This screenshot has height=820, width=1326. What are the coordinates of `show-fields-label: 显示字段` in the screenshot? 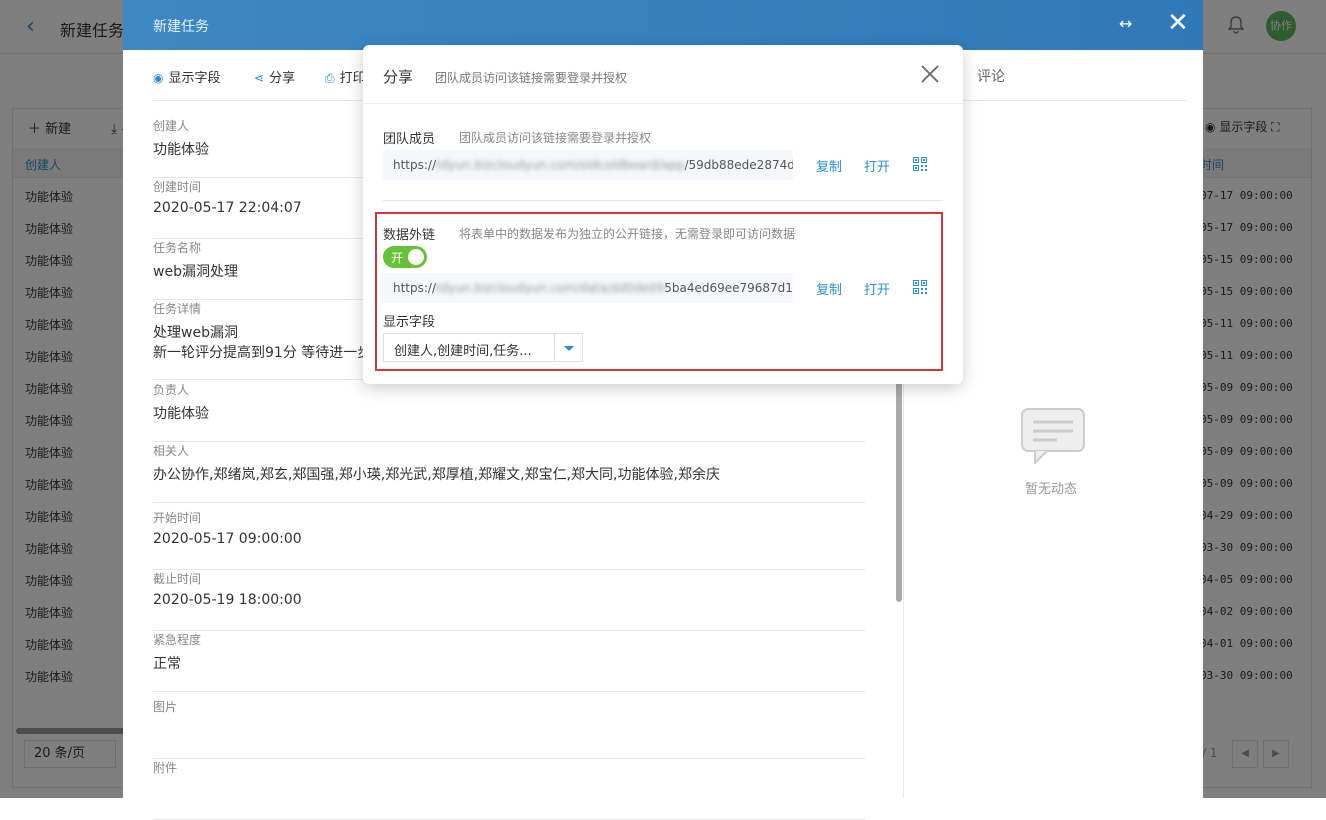 It's located at (194, 78).